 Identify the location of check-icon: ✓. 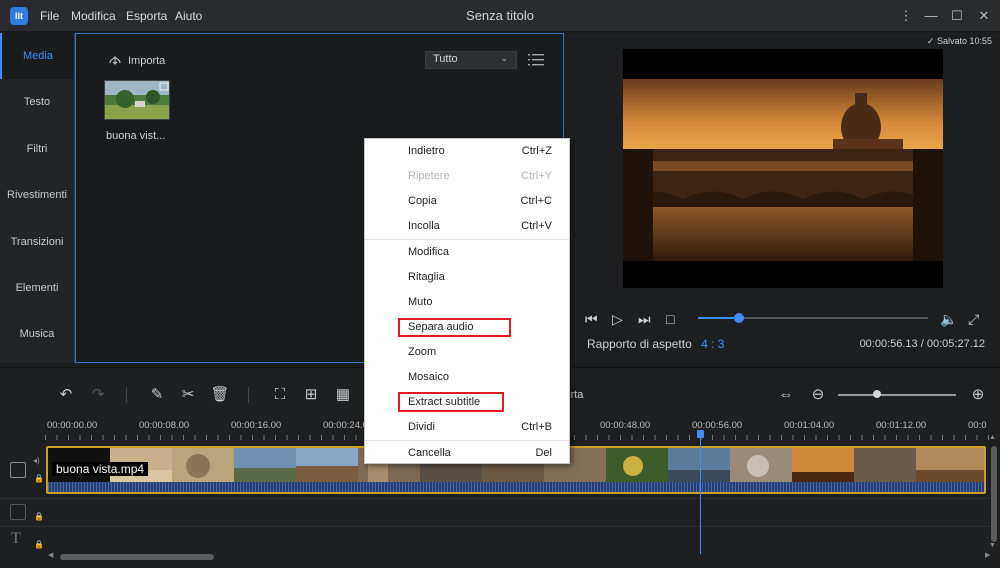
(930, 41).